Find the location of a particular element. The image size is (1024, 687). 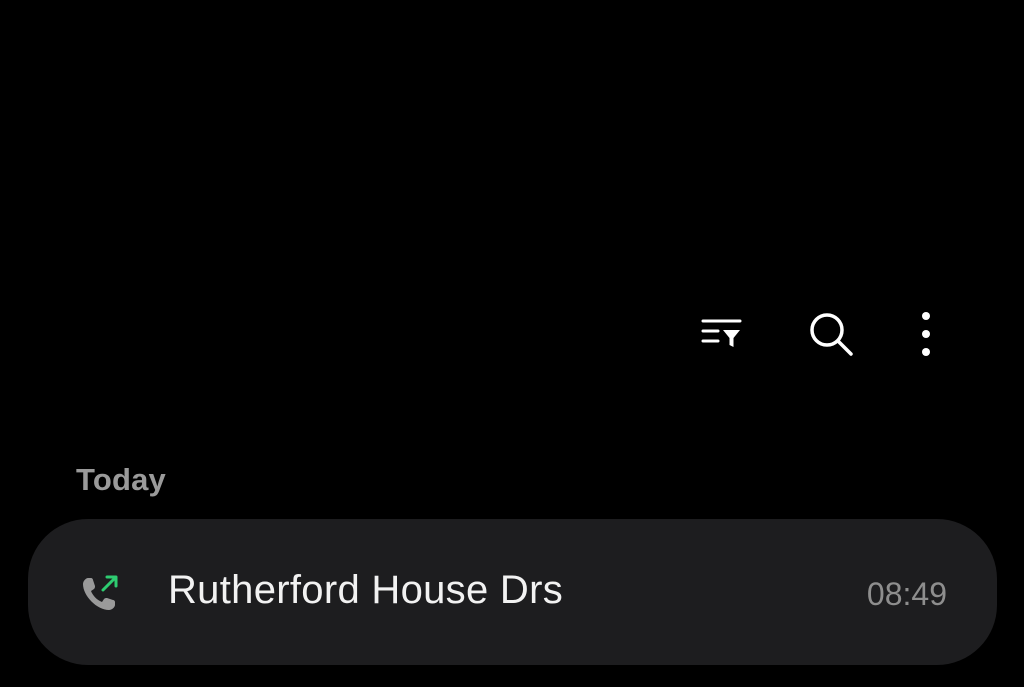

more-options-button is located at coordinates (926, 334).